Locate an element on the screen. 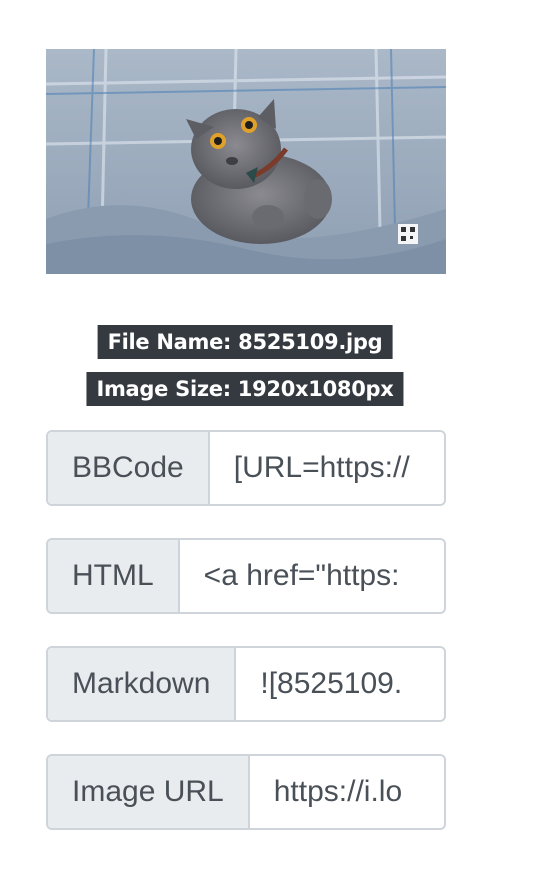 The height and width of the screenshot is (887, 558). image-url-field is located at coordinates (346, 792).